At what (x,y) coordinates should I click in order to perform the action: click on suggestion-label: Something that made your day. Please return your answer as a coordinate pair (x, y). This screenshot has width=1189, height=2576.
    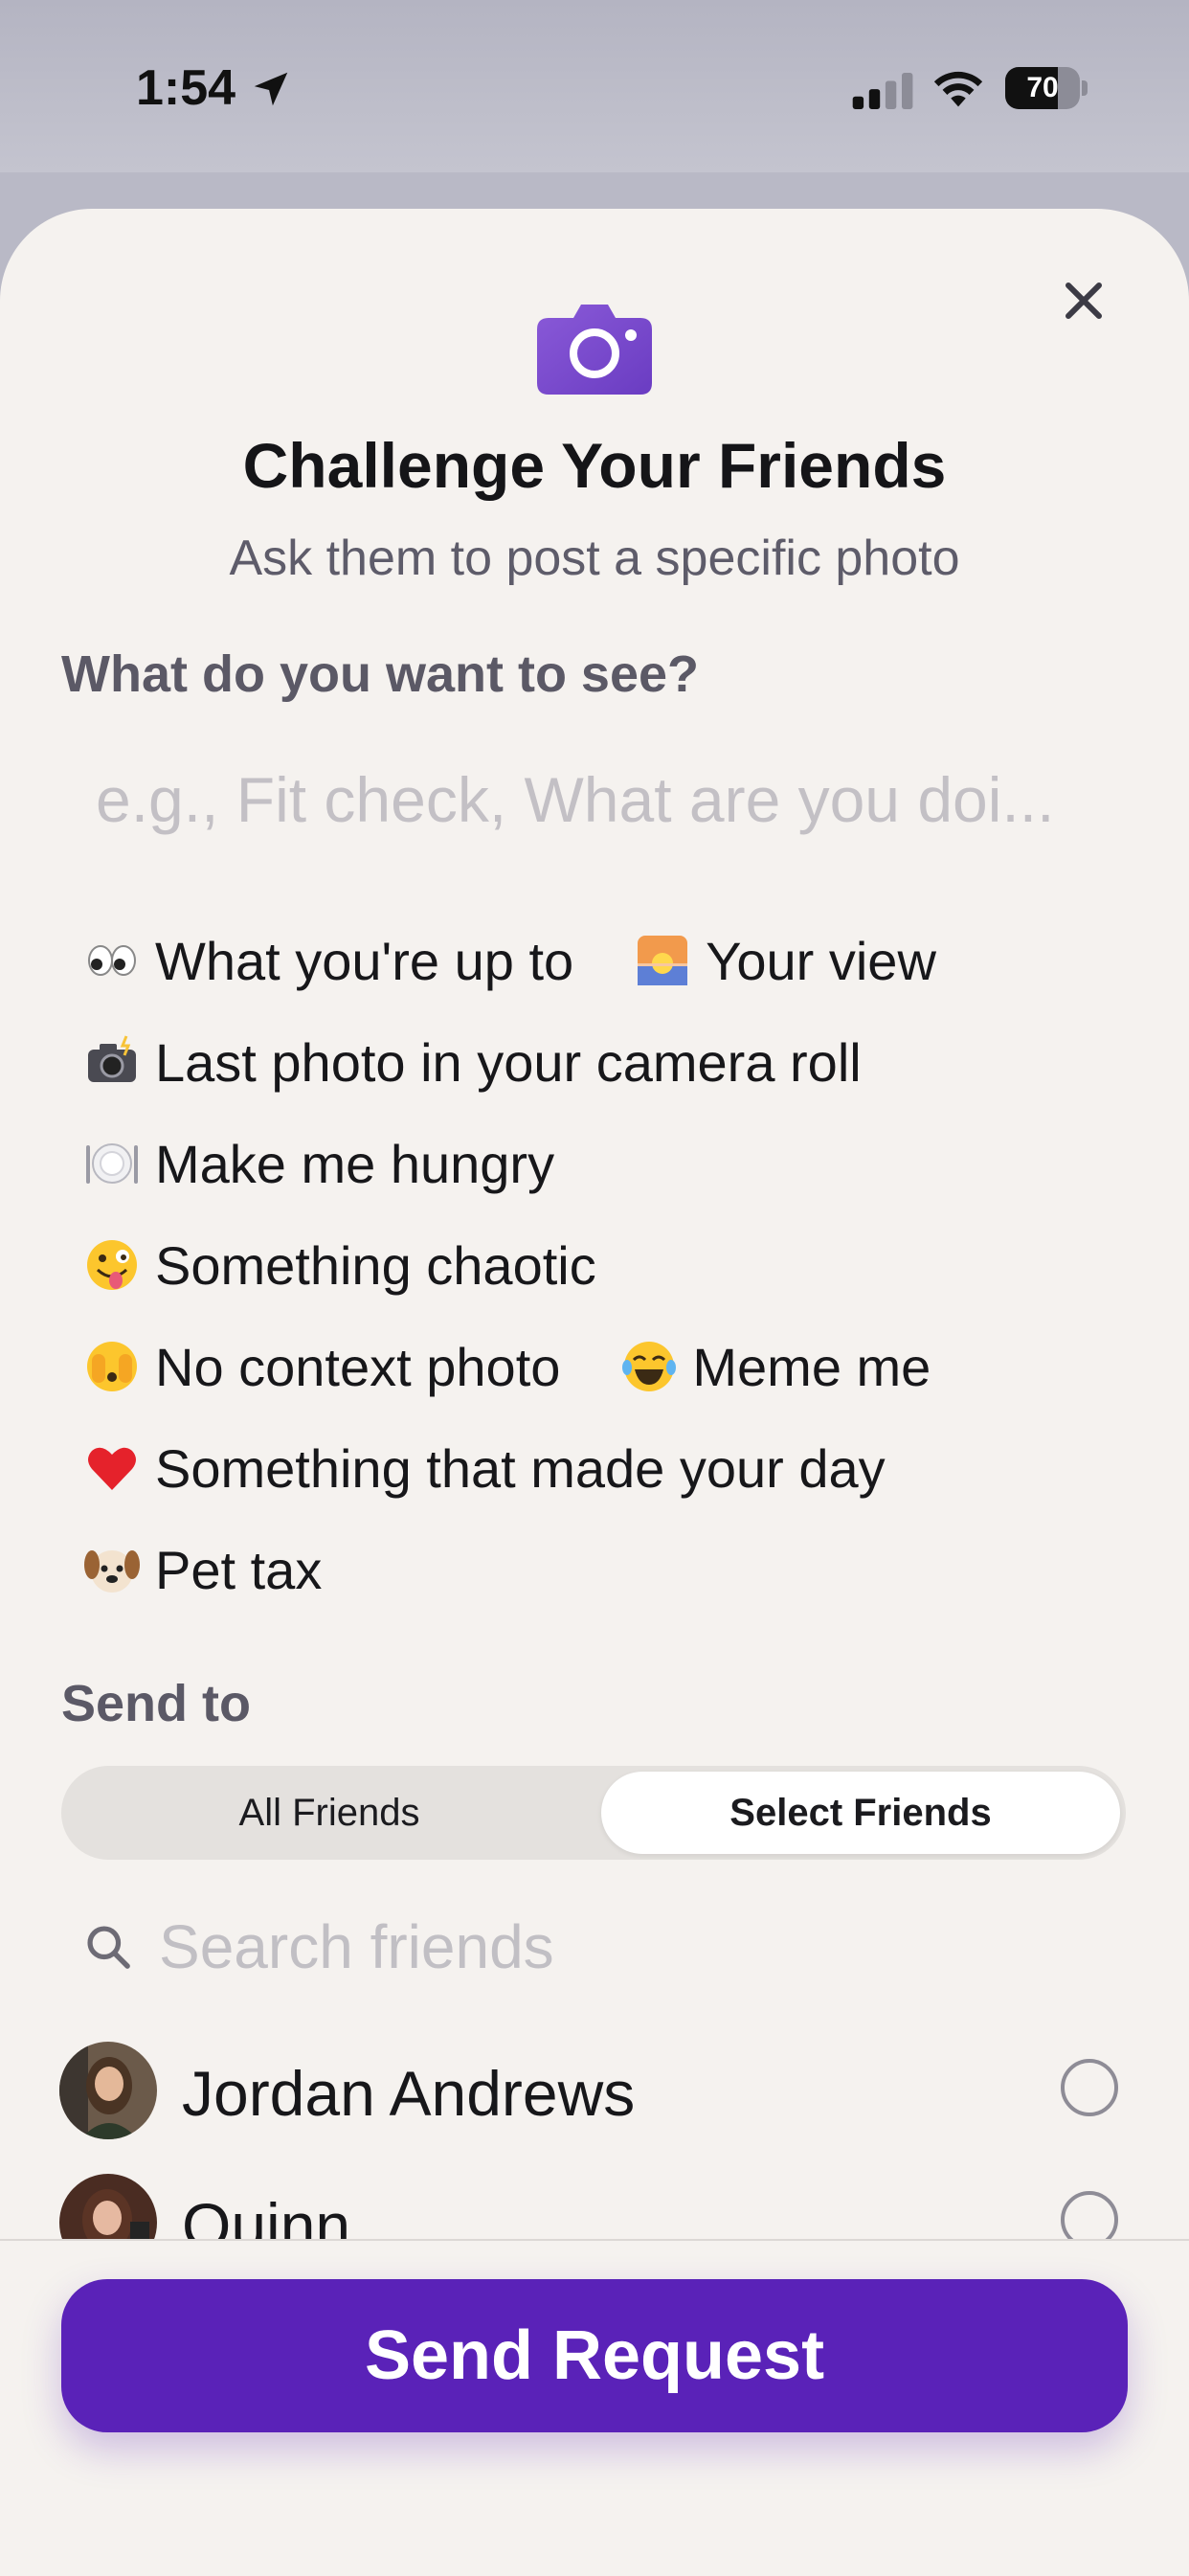
    Looking at the image, I should click on (520, 1468).